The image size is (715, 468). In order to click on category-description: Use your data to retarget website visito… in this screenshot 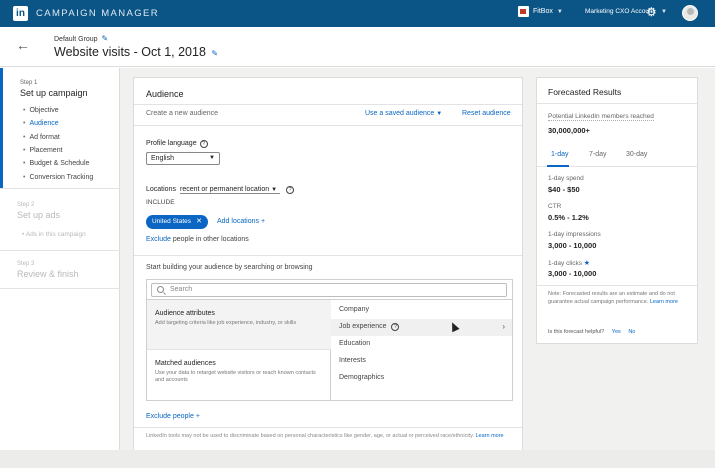, I will do `click(235, 376)`.